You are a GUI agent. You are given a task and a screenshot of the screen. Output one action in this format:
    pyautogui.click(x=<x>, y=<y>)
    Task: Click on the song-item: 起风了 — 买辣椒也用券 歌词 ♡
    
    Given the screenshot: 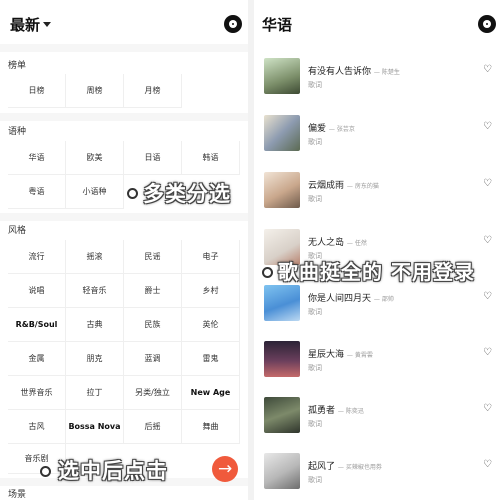 What is the action you would take?
    pyautogui.click(x=379, y=476)
    